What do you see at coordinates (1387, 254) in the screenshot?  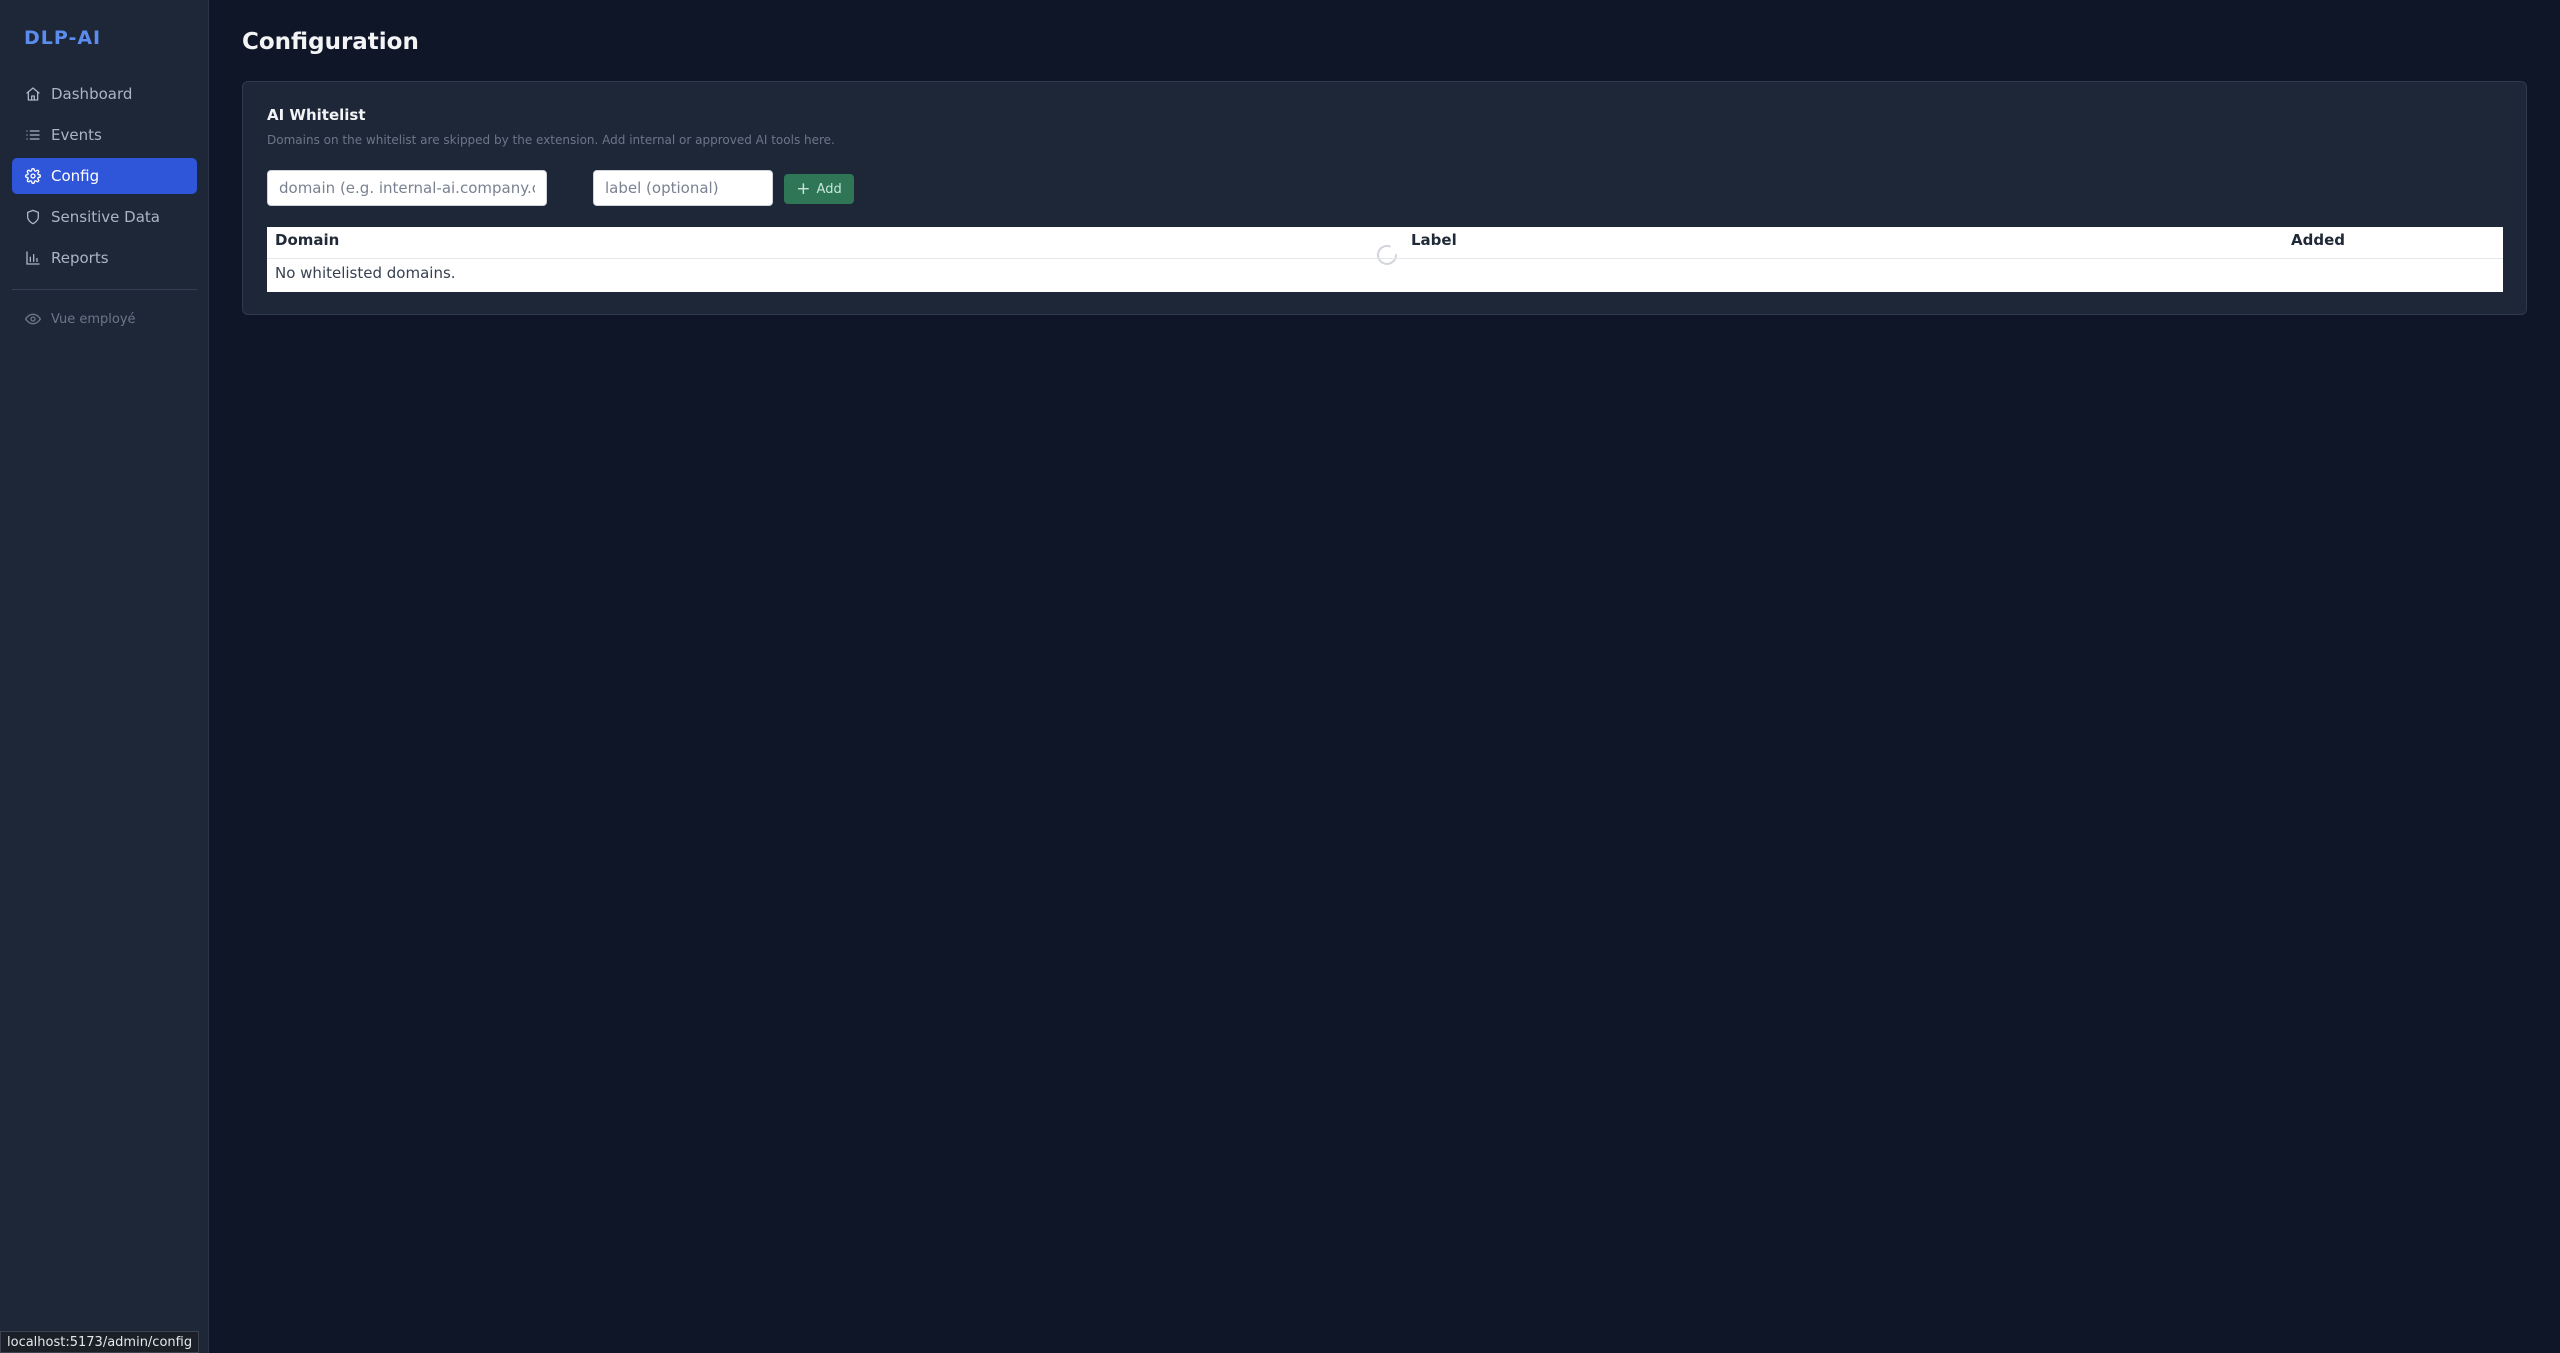 I see `loading-spinner-icon` at bounding box center [1387, 254].